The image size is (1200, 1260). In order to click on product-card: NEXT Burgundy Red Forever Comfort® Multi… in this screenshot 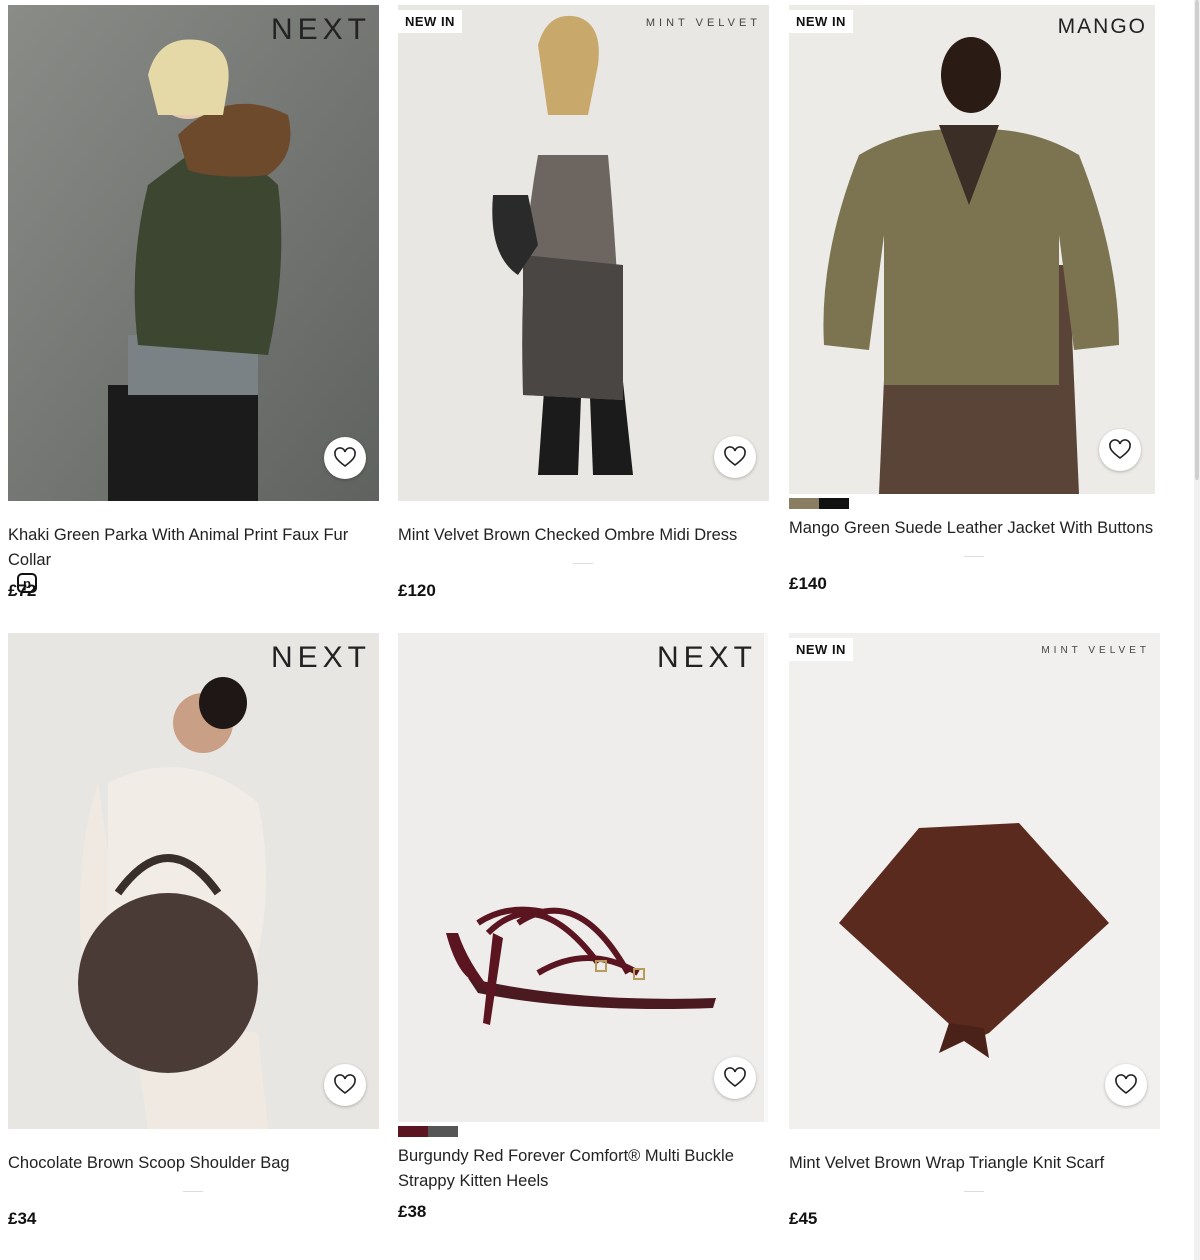, I will do `click(583, 938)`.